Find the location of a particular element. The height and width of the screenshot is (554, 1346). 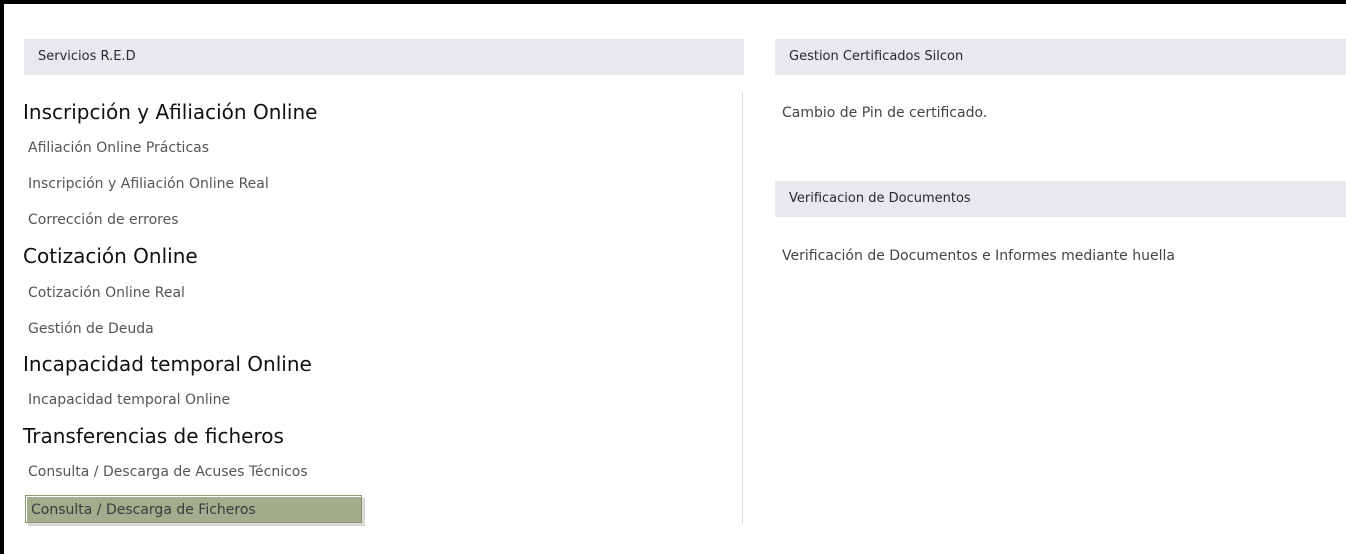

link-afiliacion-real: Inscripción y Afiliación Online Real is located at coordinates (148, 184).